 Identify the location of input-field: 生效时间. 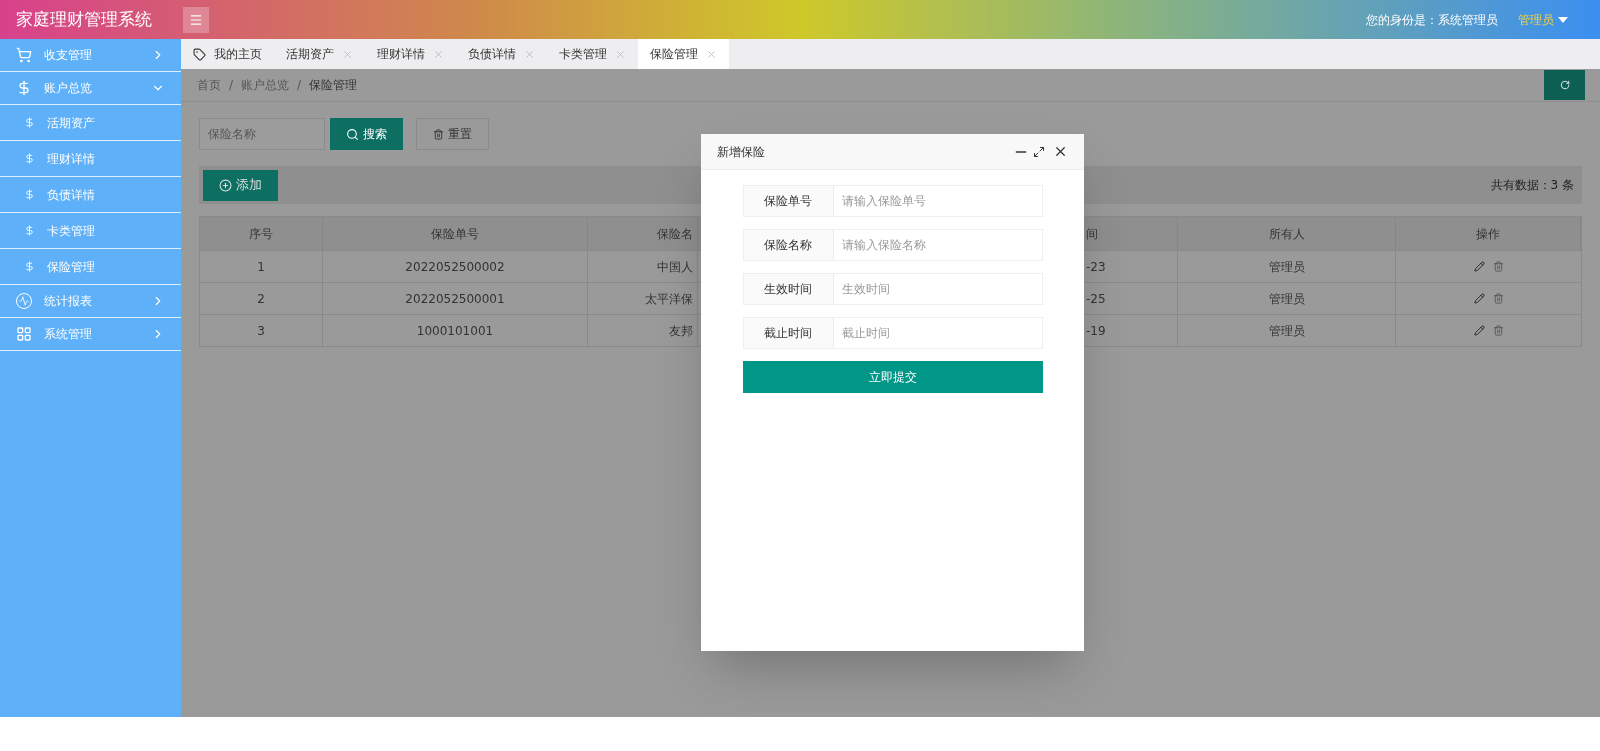
(937, 289).